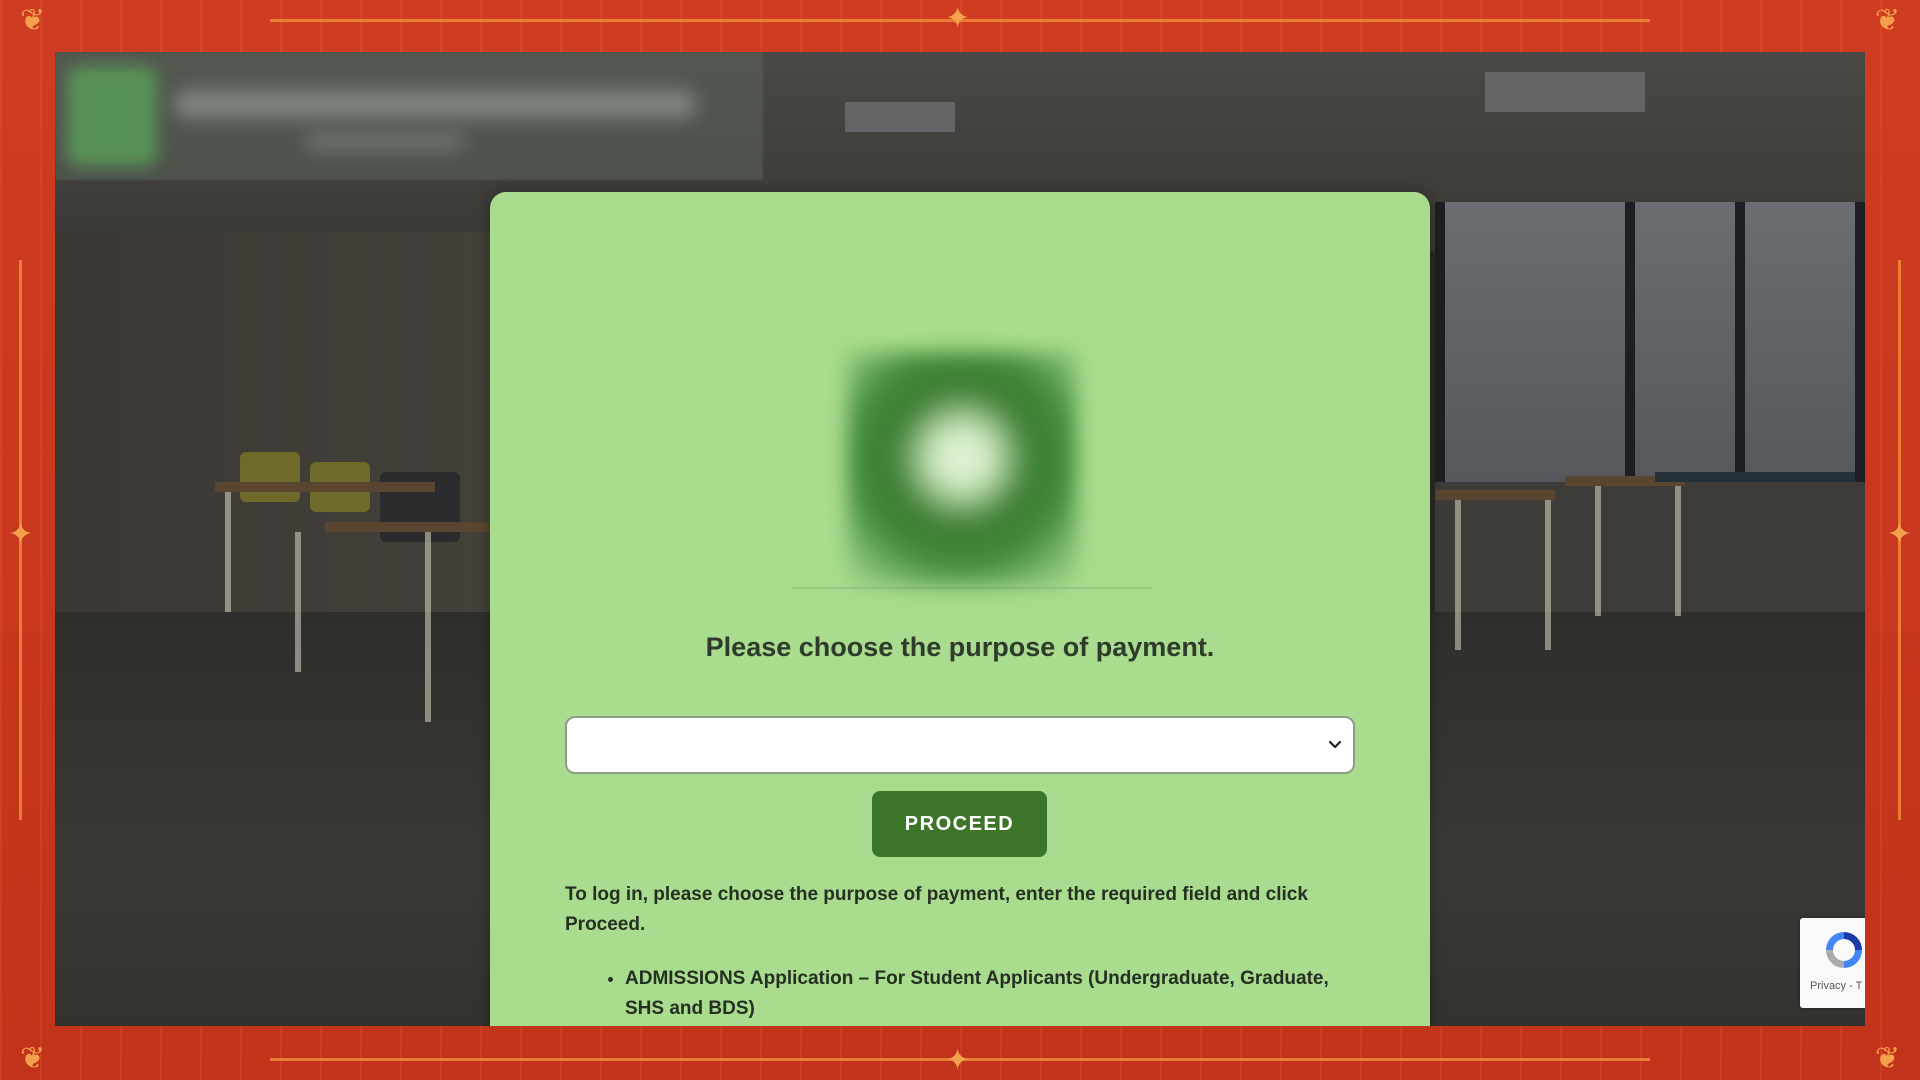 Image resolution: width=1920 pixels, height=1080 pixels. I want to click on background-window, so click(1650, 342).